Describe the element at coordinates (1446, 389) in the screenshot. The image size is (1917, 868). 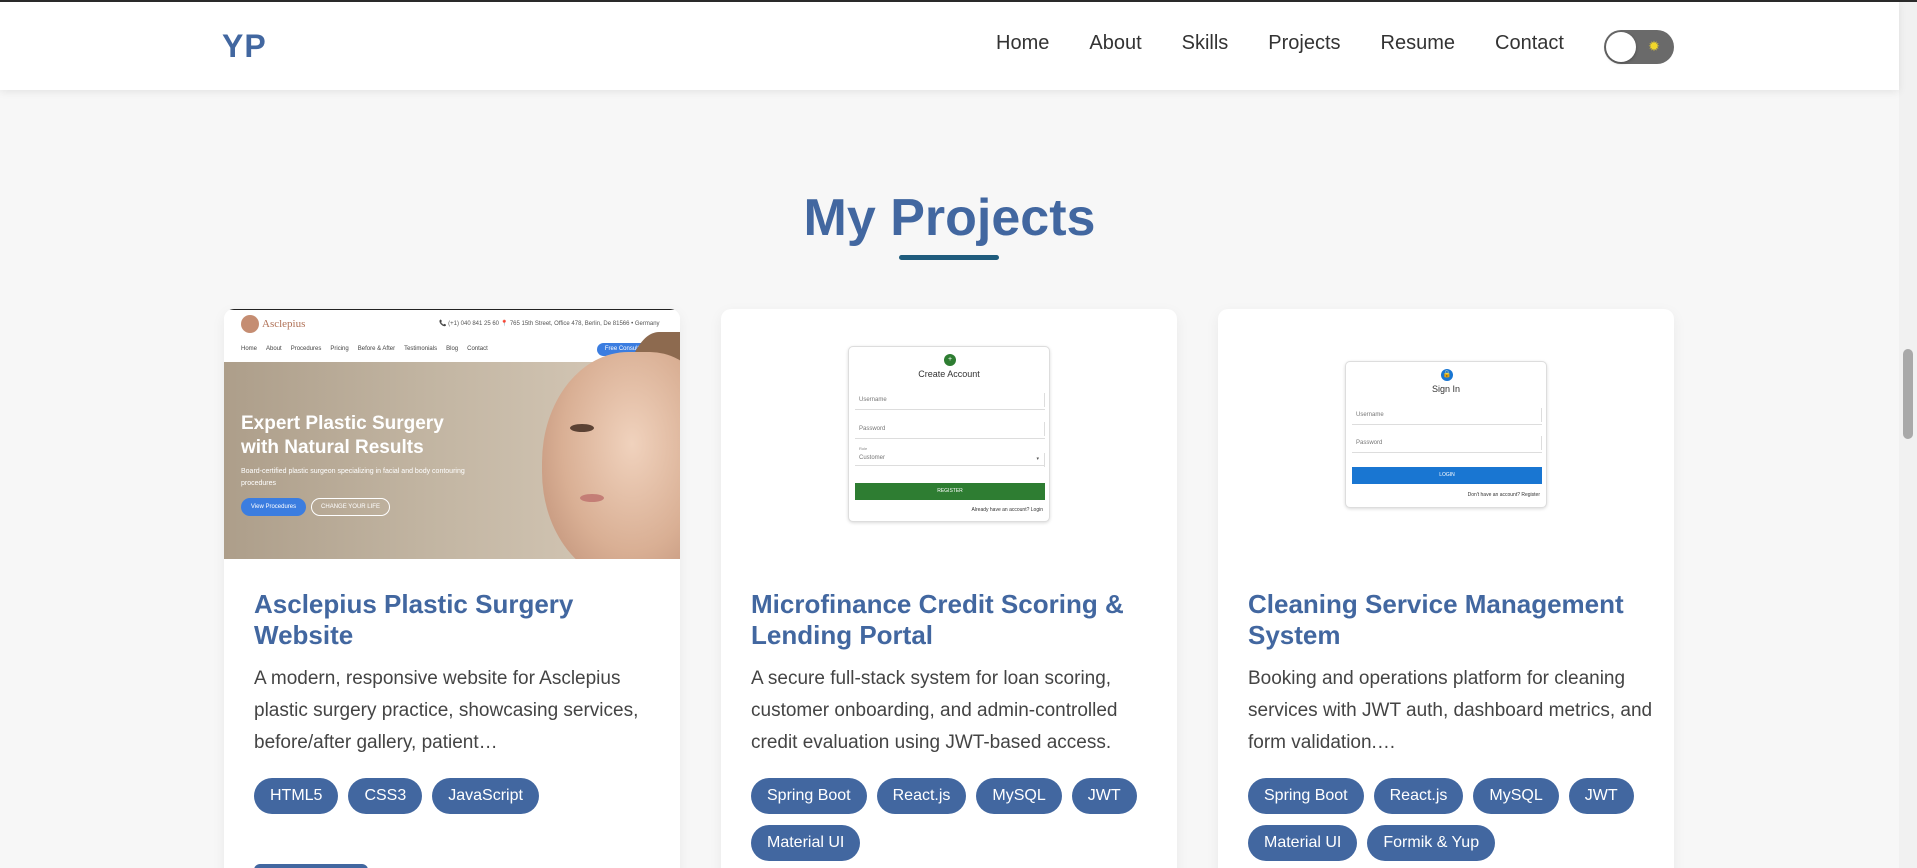
I see `form-title: Sign In` at that location.